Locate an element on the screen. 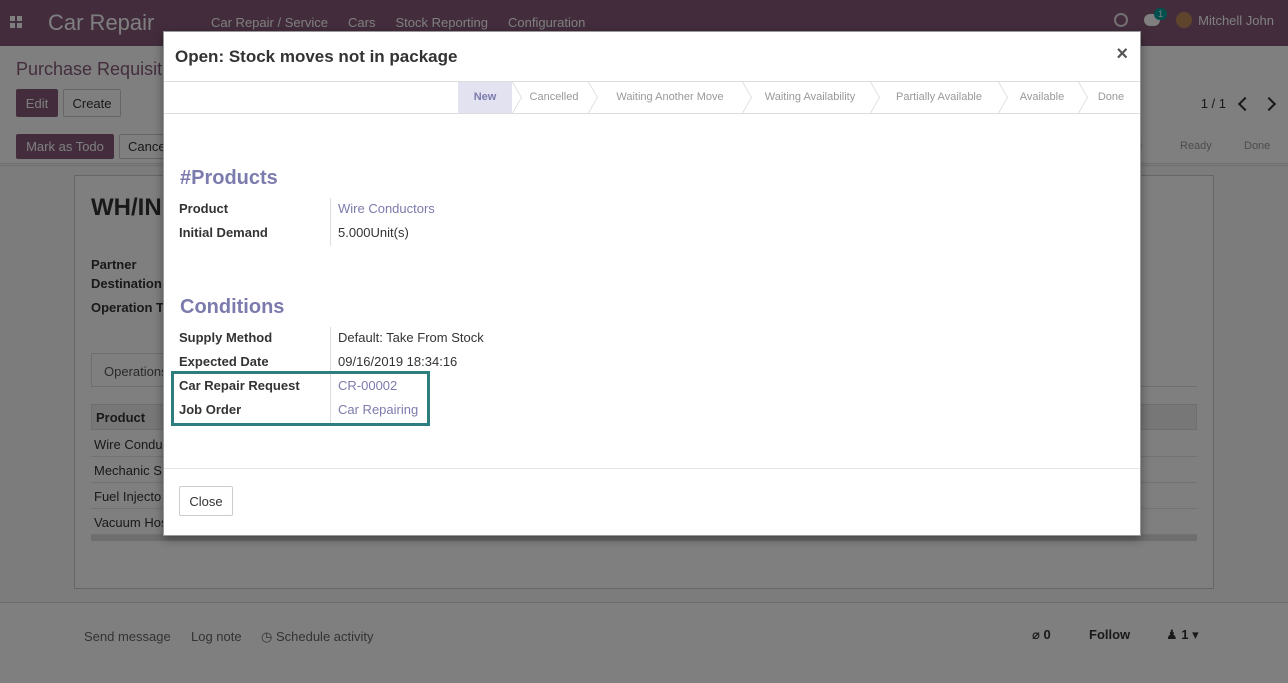 Image resolution: width=1288 pixels, height=683 pixels. close-icon: × is located at coordinates (1122, 54).